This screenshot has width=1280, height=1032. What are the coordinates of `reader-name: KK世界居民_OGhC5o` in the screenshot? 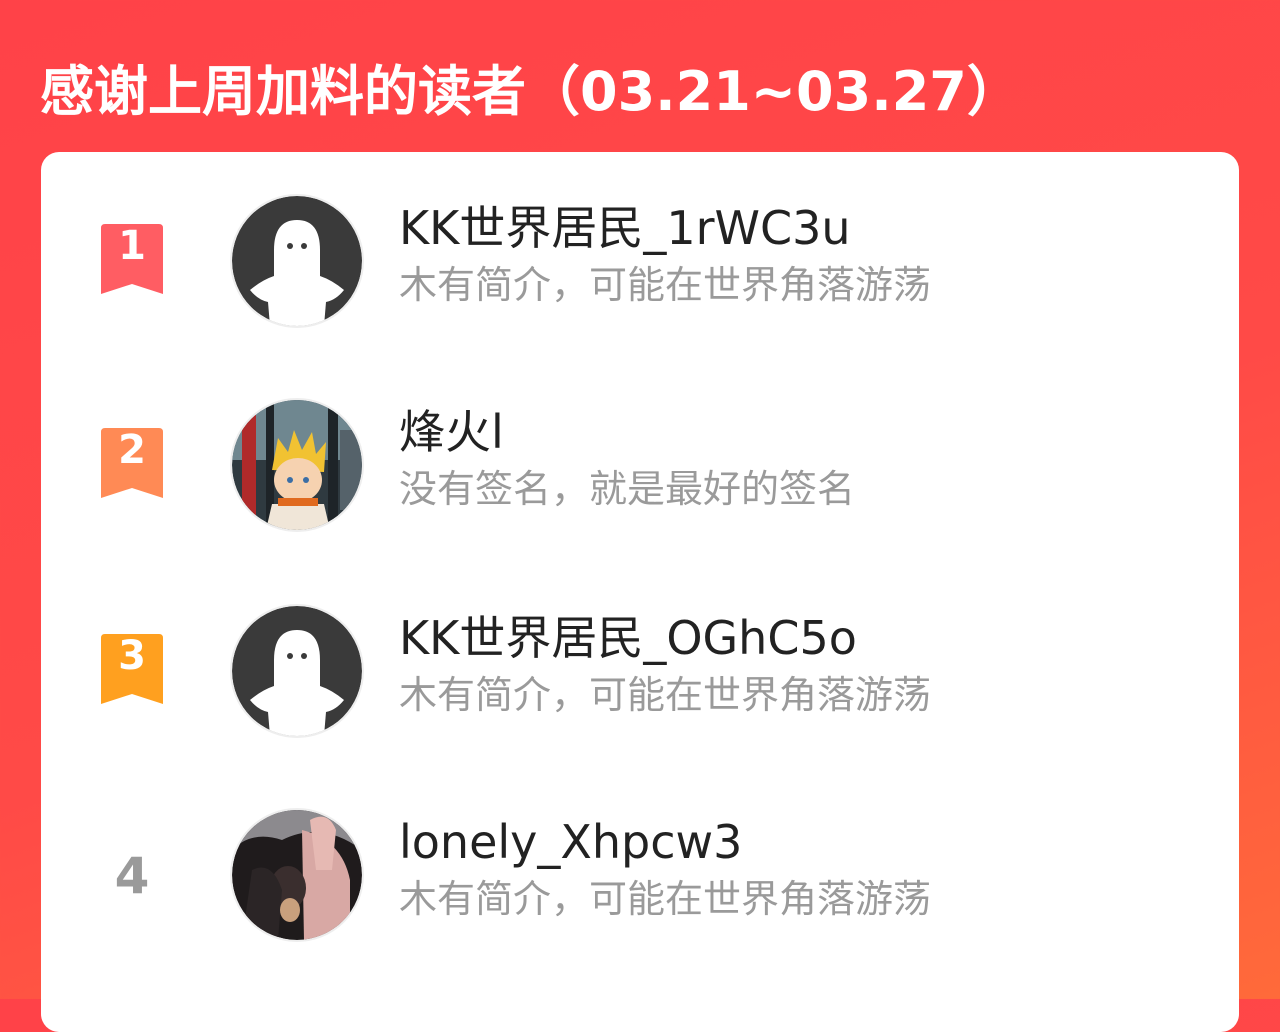 It's located at (628, 638).